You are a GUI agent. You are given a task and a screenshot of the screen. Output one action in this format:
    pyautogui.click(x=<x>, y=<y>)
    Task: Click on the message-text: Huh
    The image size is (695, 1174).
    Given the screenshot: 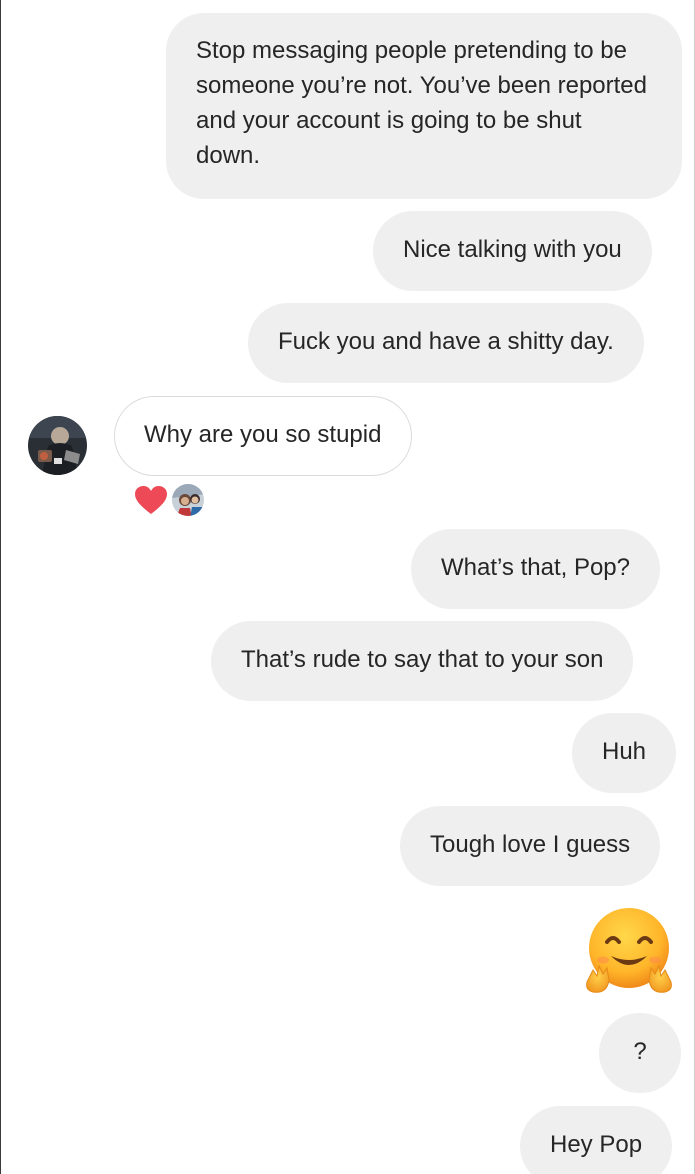 What is the action you would take?
    pyautogui.click(x=624, y=751)
    